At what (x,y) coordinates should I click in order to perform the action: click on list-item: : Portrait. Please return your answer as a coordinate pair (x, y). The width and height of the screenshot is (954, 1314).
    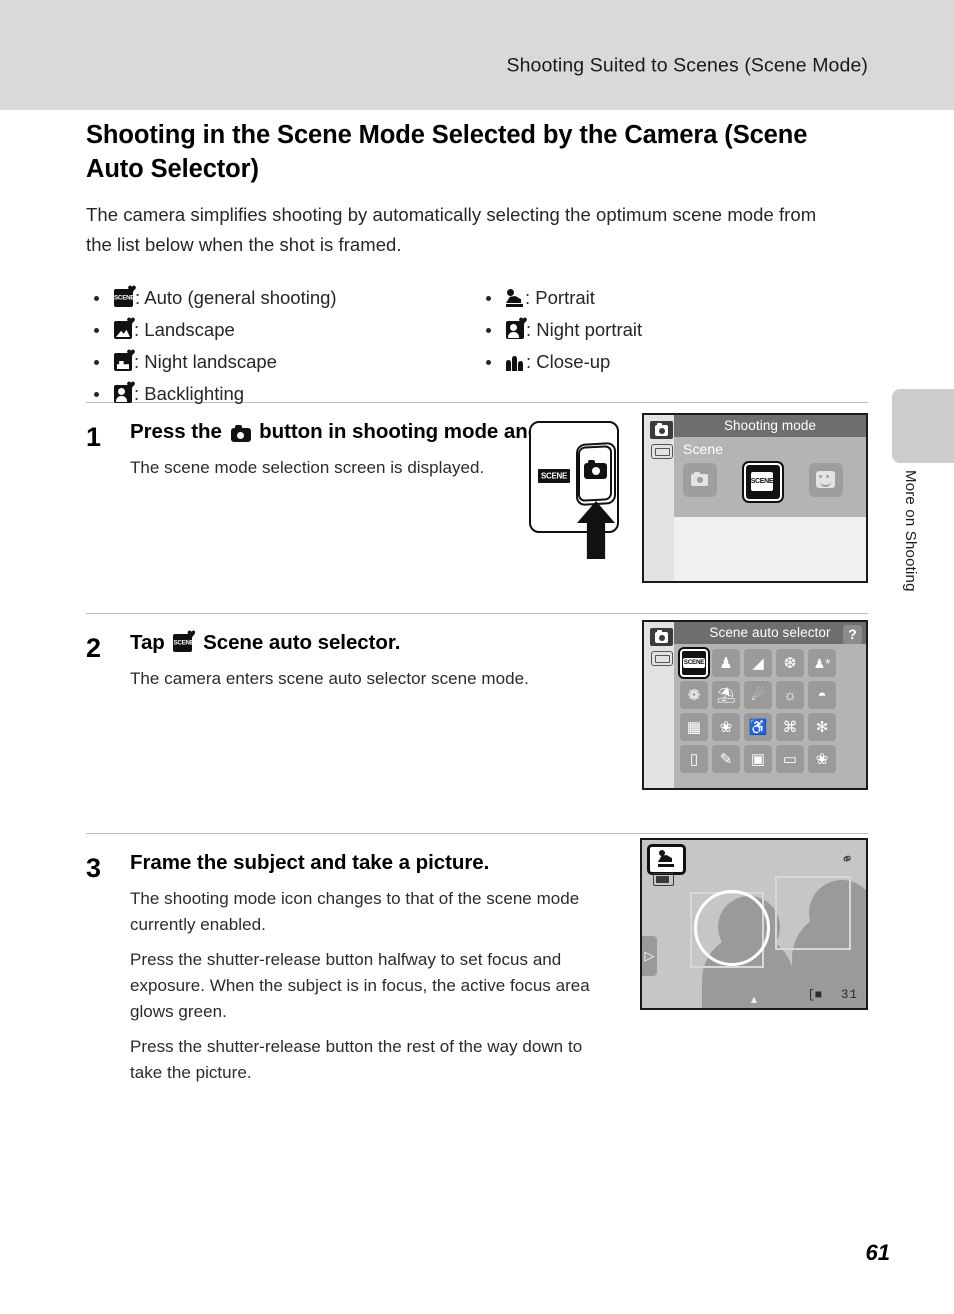
    Looking at the image, I should click on (564, 298).